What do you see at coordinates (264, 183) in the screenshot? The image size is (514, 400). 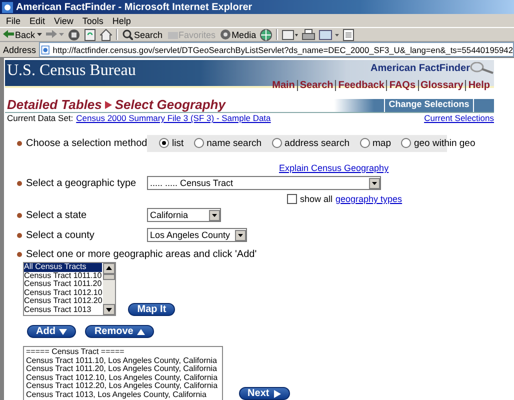 I see `geographic-type-dropdown: ..... ..... Census Tract` at bounding box center [264, 183].